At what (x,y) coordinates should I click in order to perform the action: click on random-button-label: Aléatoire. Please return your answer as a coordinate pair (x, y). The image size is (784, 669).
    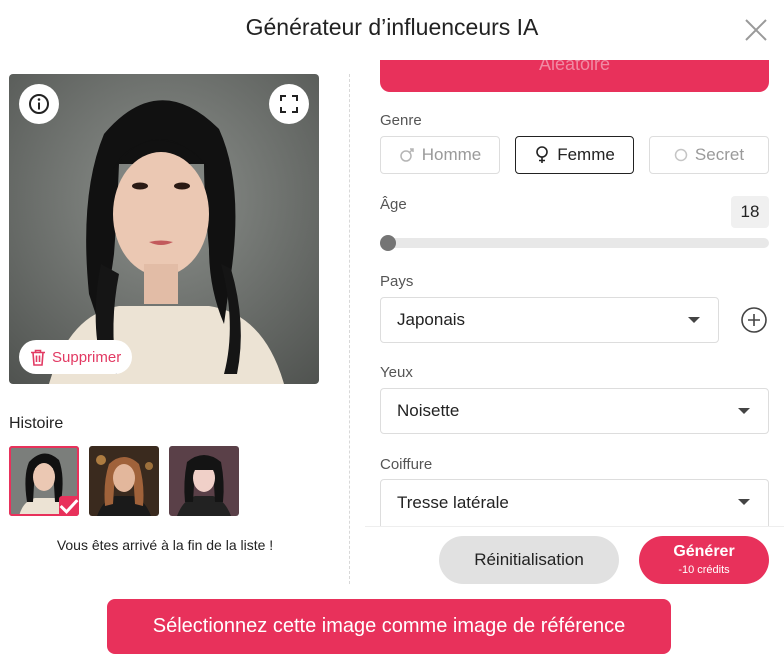
    Looking at the image, I should click on (574, 67).